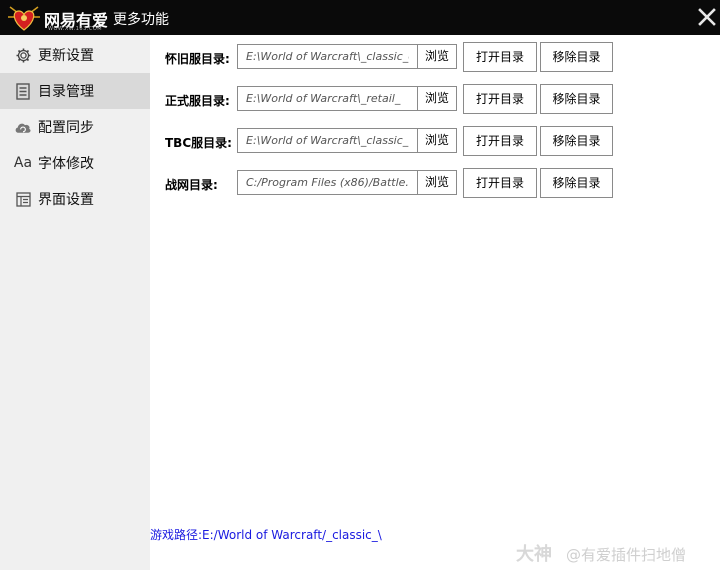  I want to click on watermark-brand: 大神, so click(534, 554).